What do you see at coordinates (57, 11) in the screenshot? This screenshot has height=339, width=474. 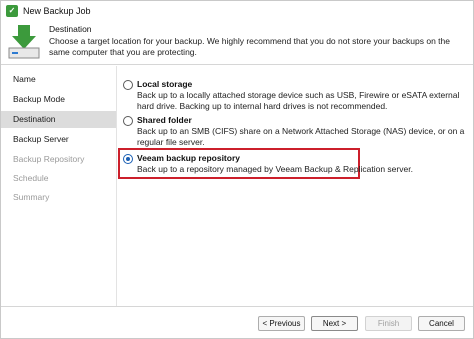 I see `window-title: New Backup Job` at bounding box center [57, 11].